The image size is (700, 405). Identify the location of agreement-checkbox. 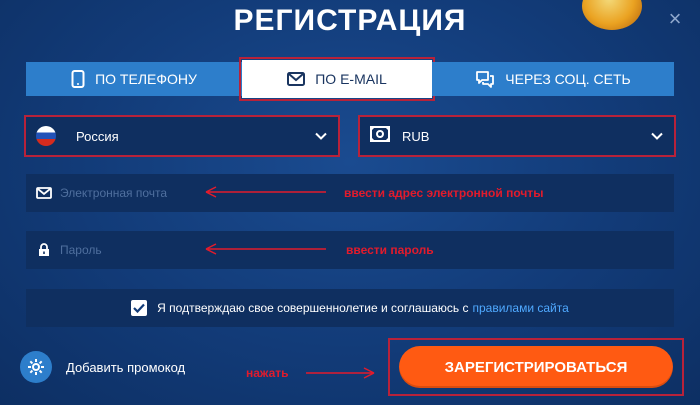
(139, 308).